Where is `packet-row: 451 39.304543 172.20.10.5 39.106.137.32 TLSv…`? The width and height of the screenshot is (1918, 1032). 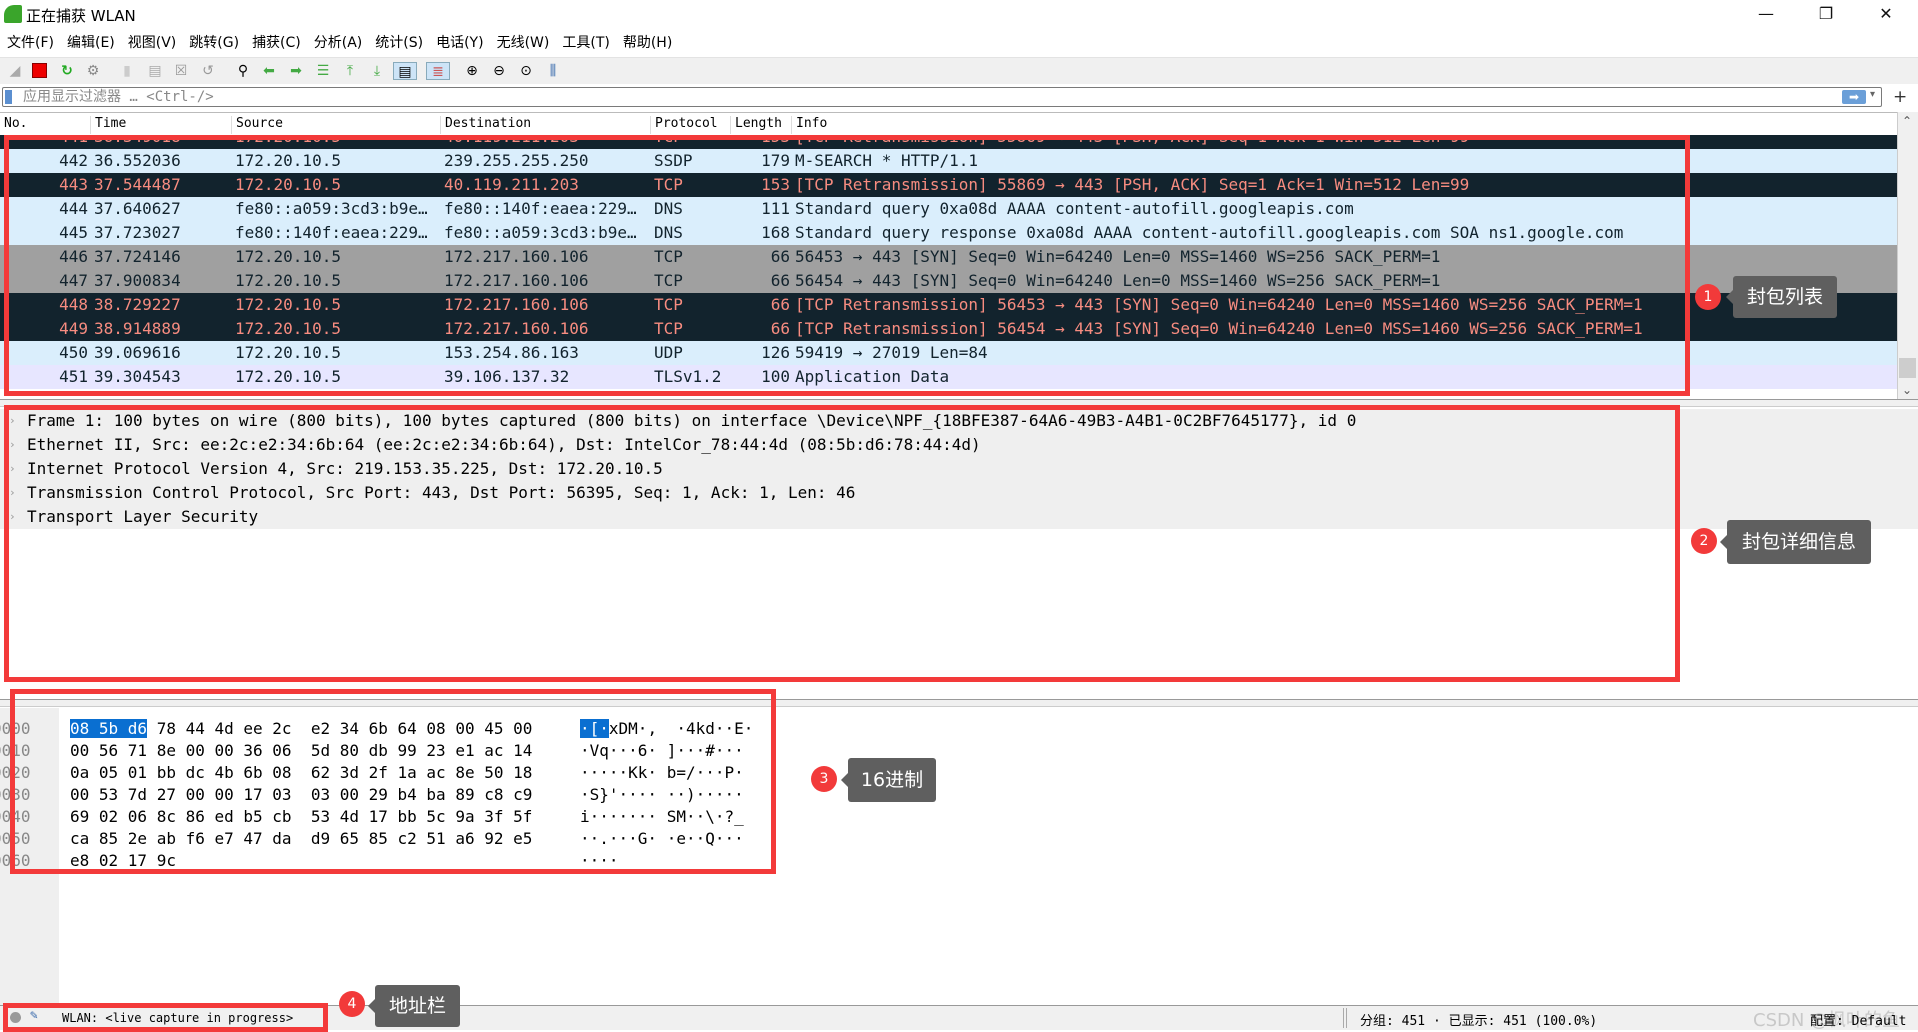 packet-row: 451 39.304543 172.20.10.5 39.106.137.32 TLSv… is located at coordinates (948, 377).